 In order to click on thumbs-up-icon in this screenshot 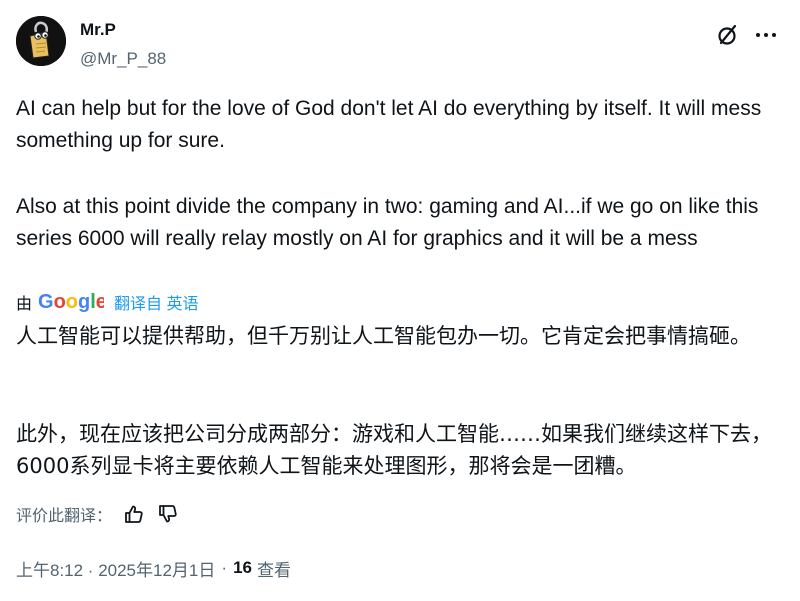, I will do `click(134, 514)`.